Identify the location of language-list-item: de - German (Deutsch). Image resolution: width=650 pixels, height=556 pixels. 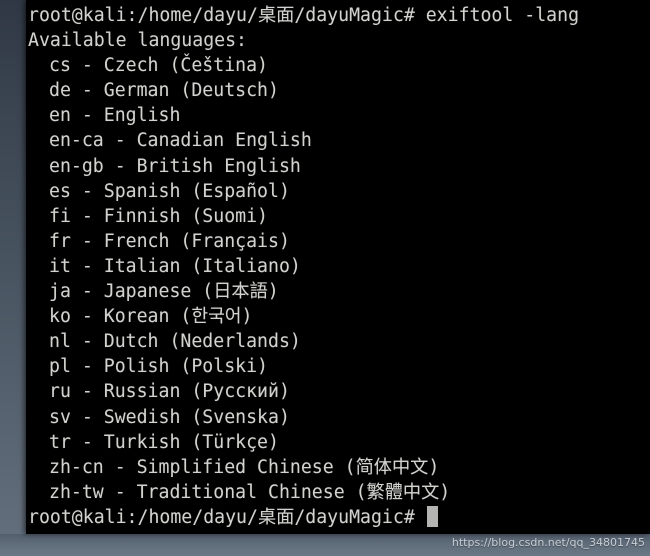
(164, 91).